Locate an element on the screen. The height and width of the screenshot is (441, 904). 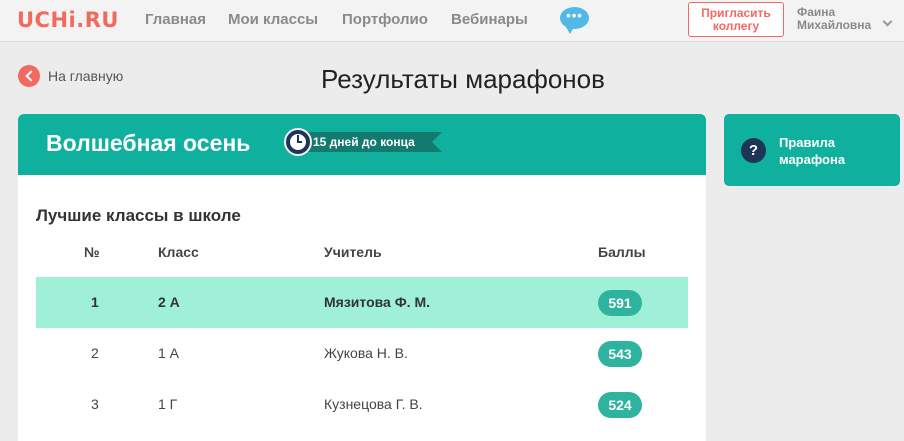
row-number: 2 is located at coordinates (95, 353).